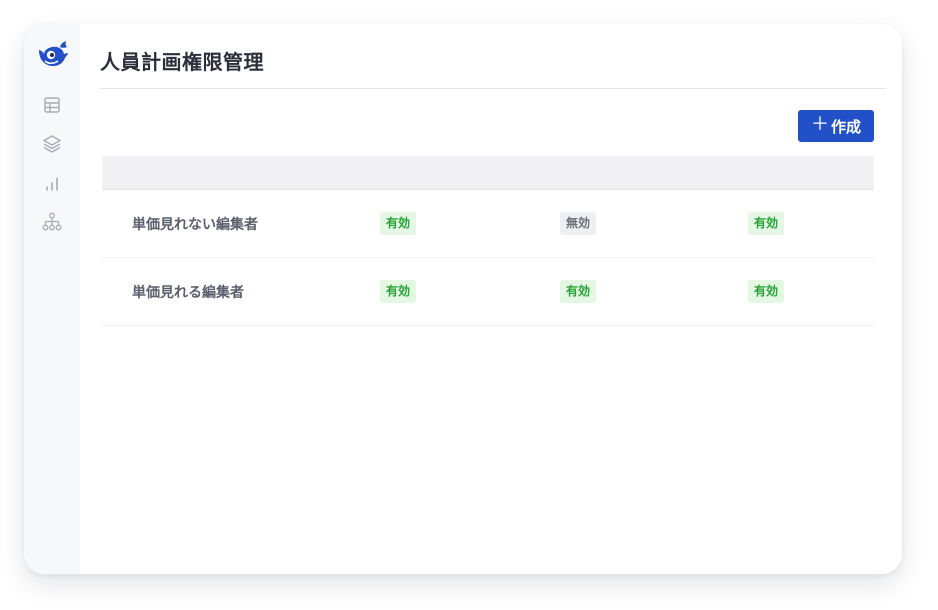 The width and height of the screenshot is (938, 610). What do you see at coordinates (488, 292) in the screenshot?
I see `table-row: 単価見れる編集者 有効 有効 有効` at bounding box center [488, 292].